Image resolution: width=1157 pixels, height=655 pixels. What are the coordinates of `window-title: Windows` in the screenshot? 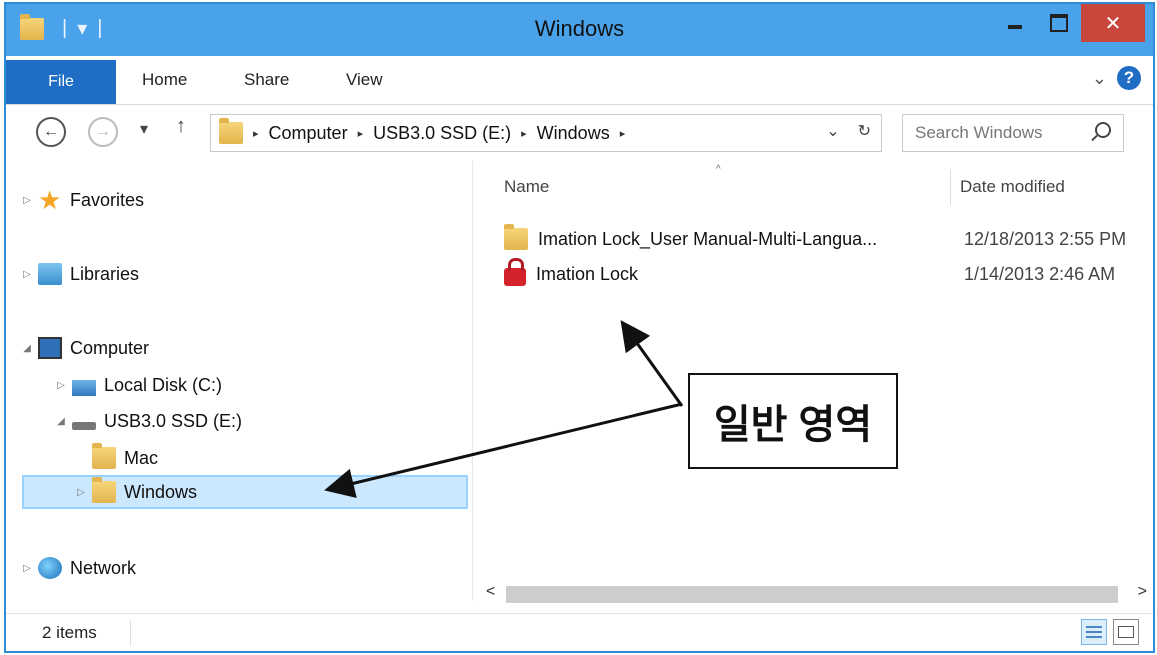 It's located at (579, 28).